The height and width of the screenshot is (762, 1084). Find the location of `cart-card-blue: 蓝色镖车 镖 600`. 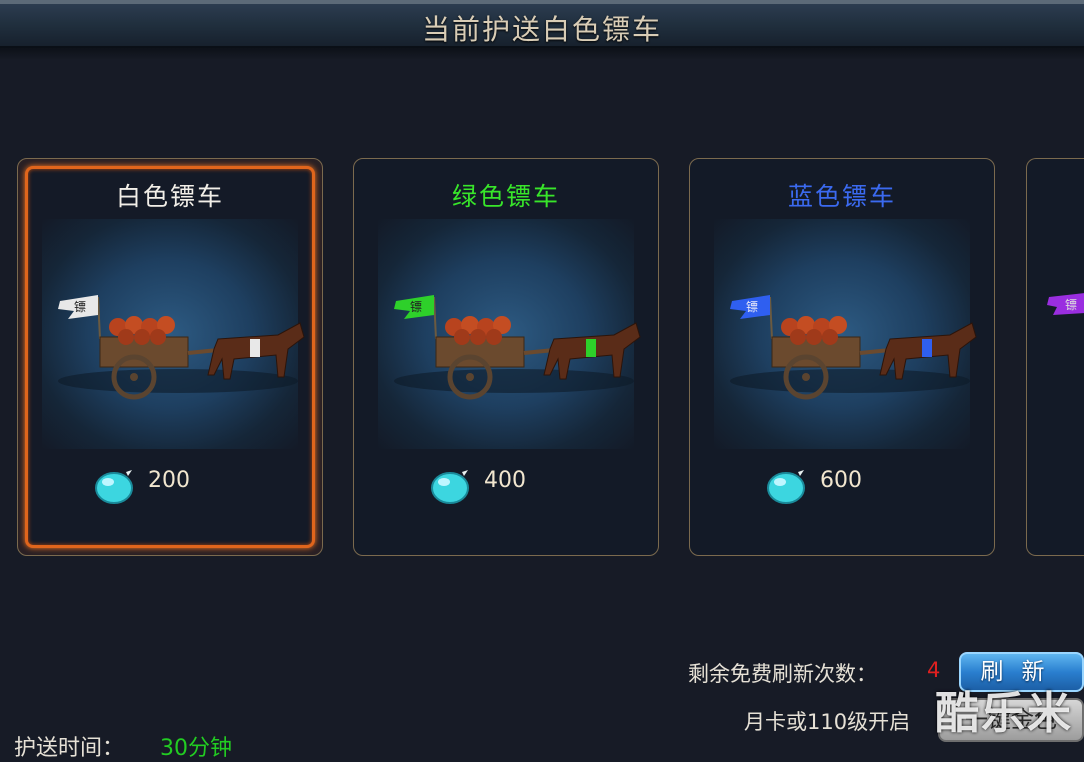

cart-card-blue: 蓝色镖车 镖 600 is located at coordinates (842, 357).